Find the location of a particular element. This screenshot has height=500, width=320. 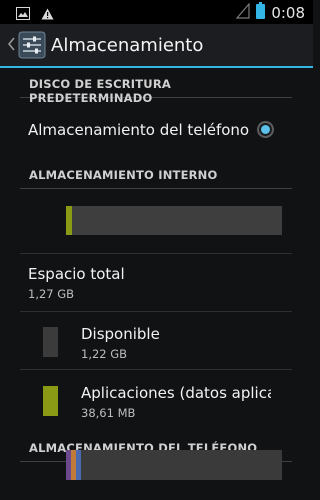

total-space-value: 1,27 GB is located at coordinates (51, 294).